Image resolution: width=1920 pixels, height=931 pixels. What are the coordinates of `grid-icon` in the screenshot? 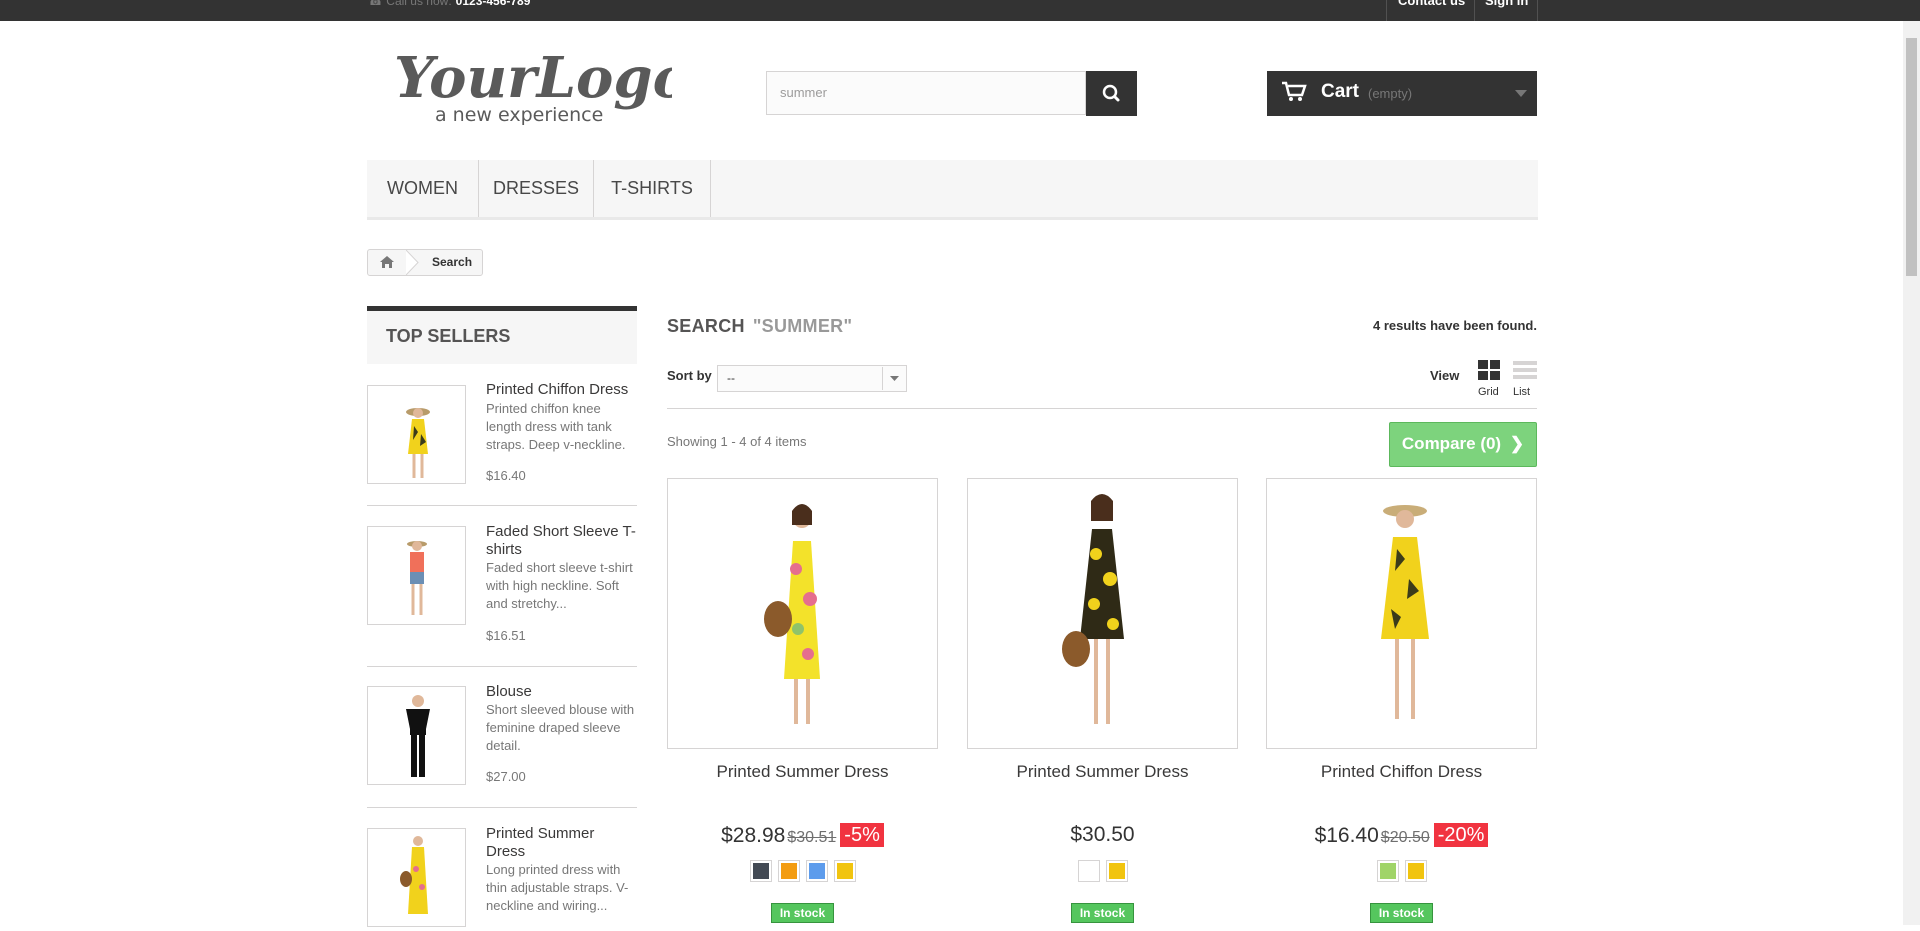 It's located at (1489, 370).